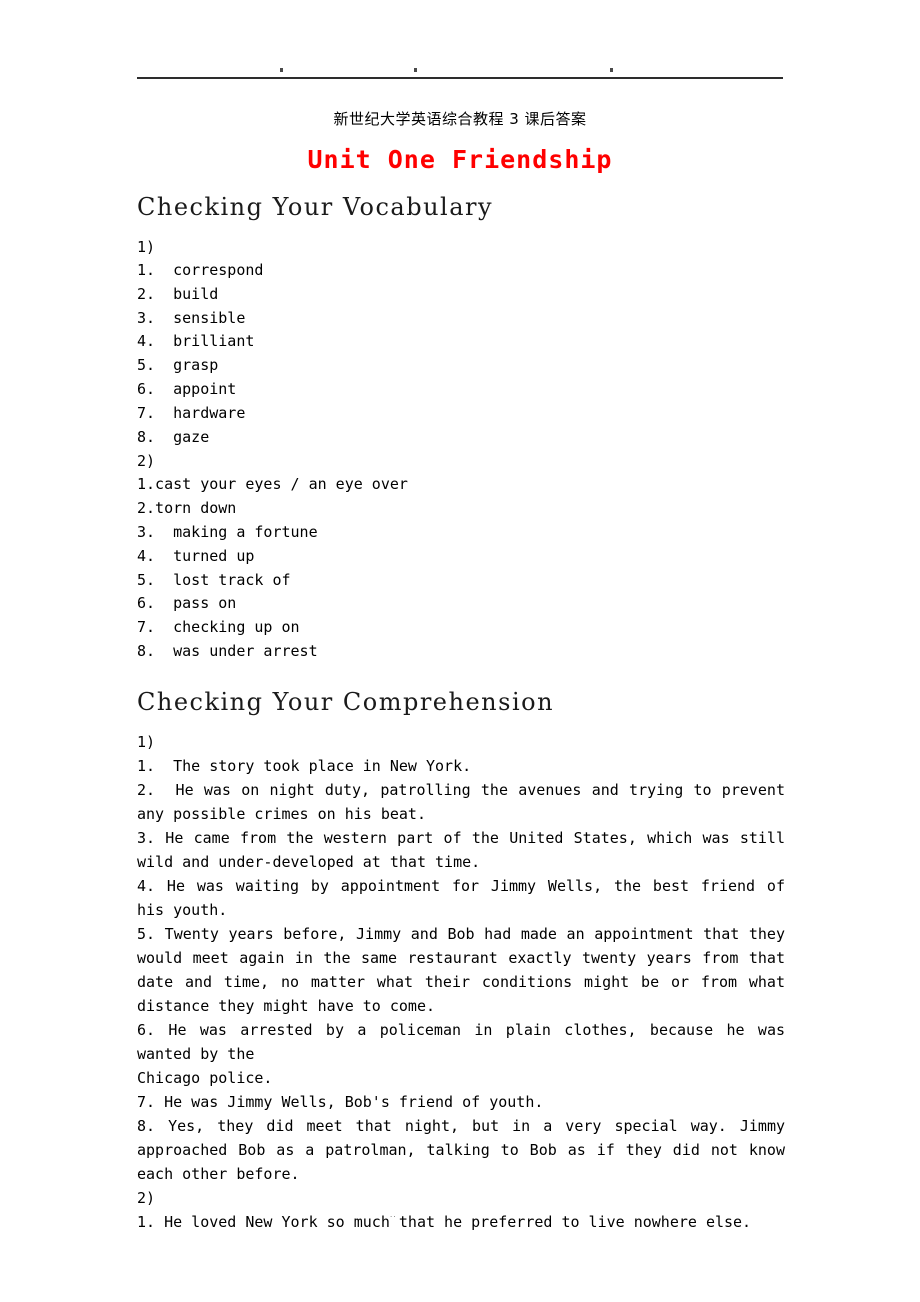 This screenshot has width=920, height=1302. Describe the element at coordinates (214, 579) in the screenshot. I see `list-item: 5. lost track of` at that location.